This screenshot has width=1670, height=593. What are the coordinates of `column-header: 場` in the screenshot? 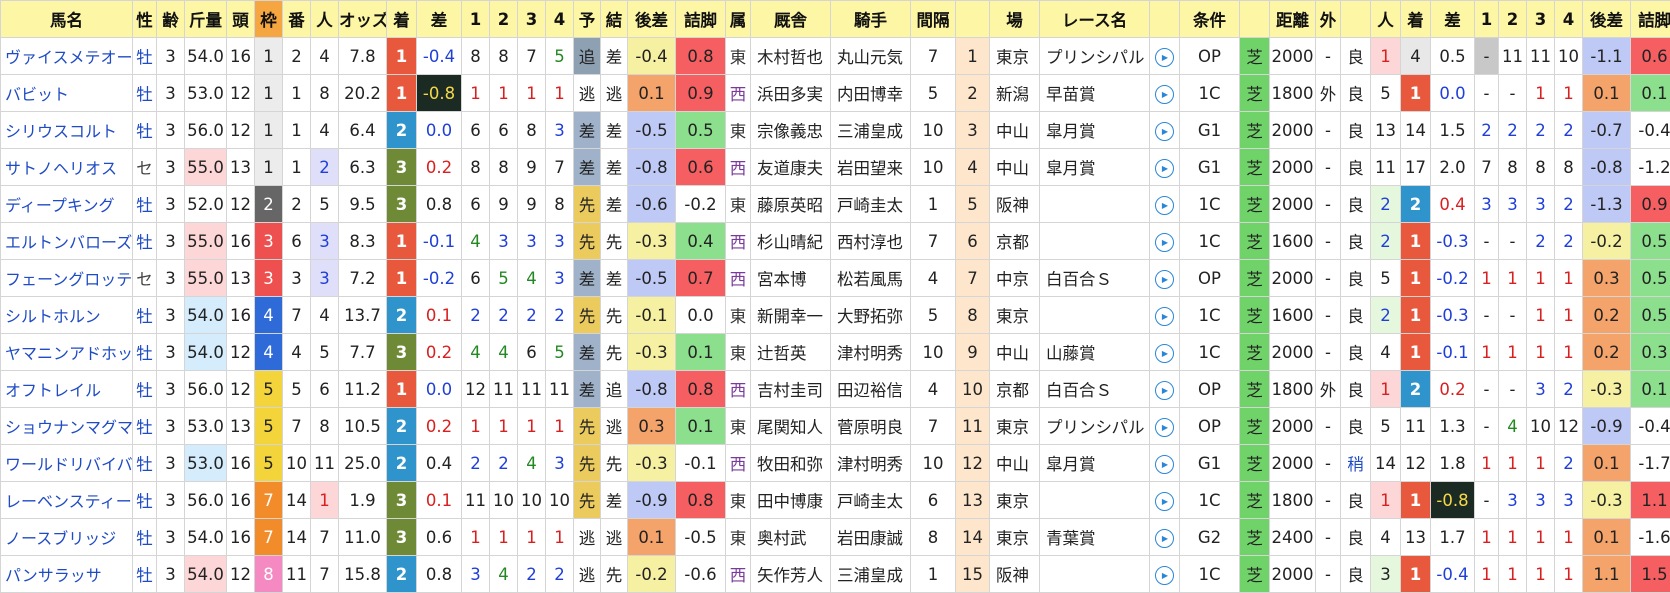 It's located at (1014, 19).